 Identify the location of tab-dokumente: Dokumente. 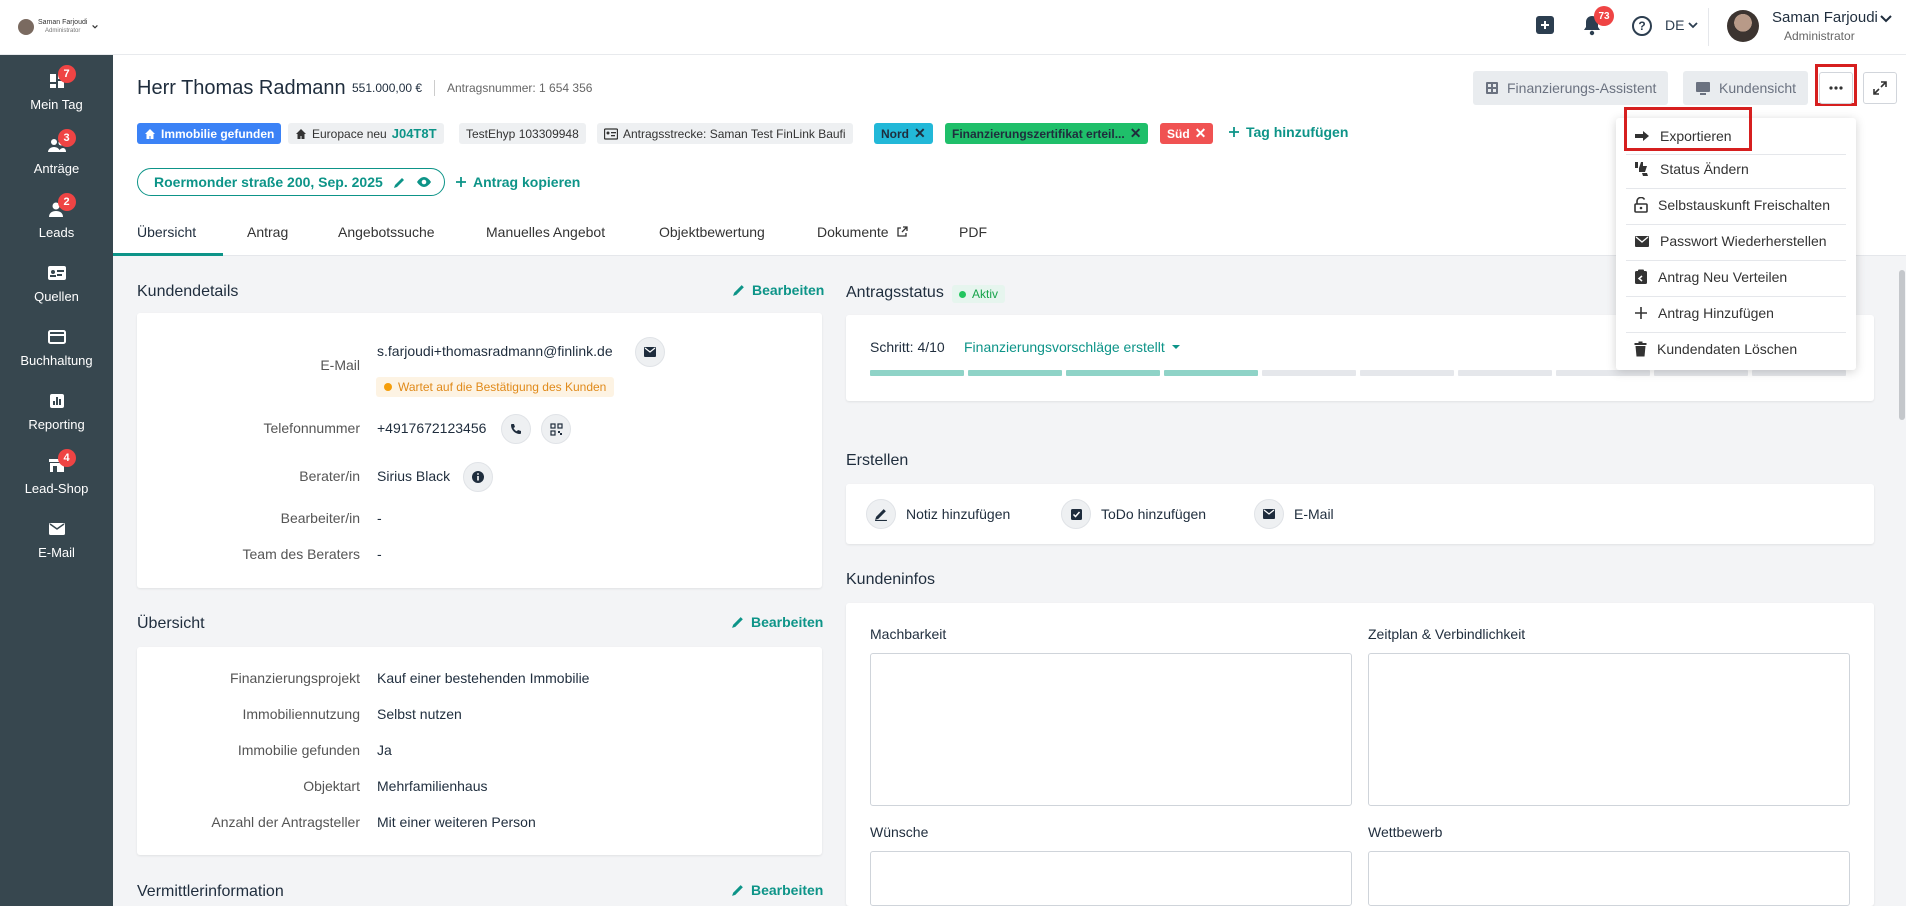
(863, 232).